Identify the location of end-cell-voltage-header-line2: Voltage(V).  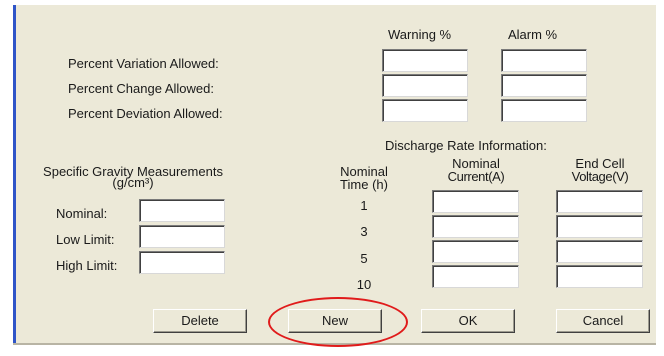
(600, 176).